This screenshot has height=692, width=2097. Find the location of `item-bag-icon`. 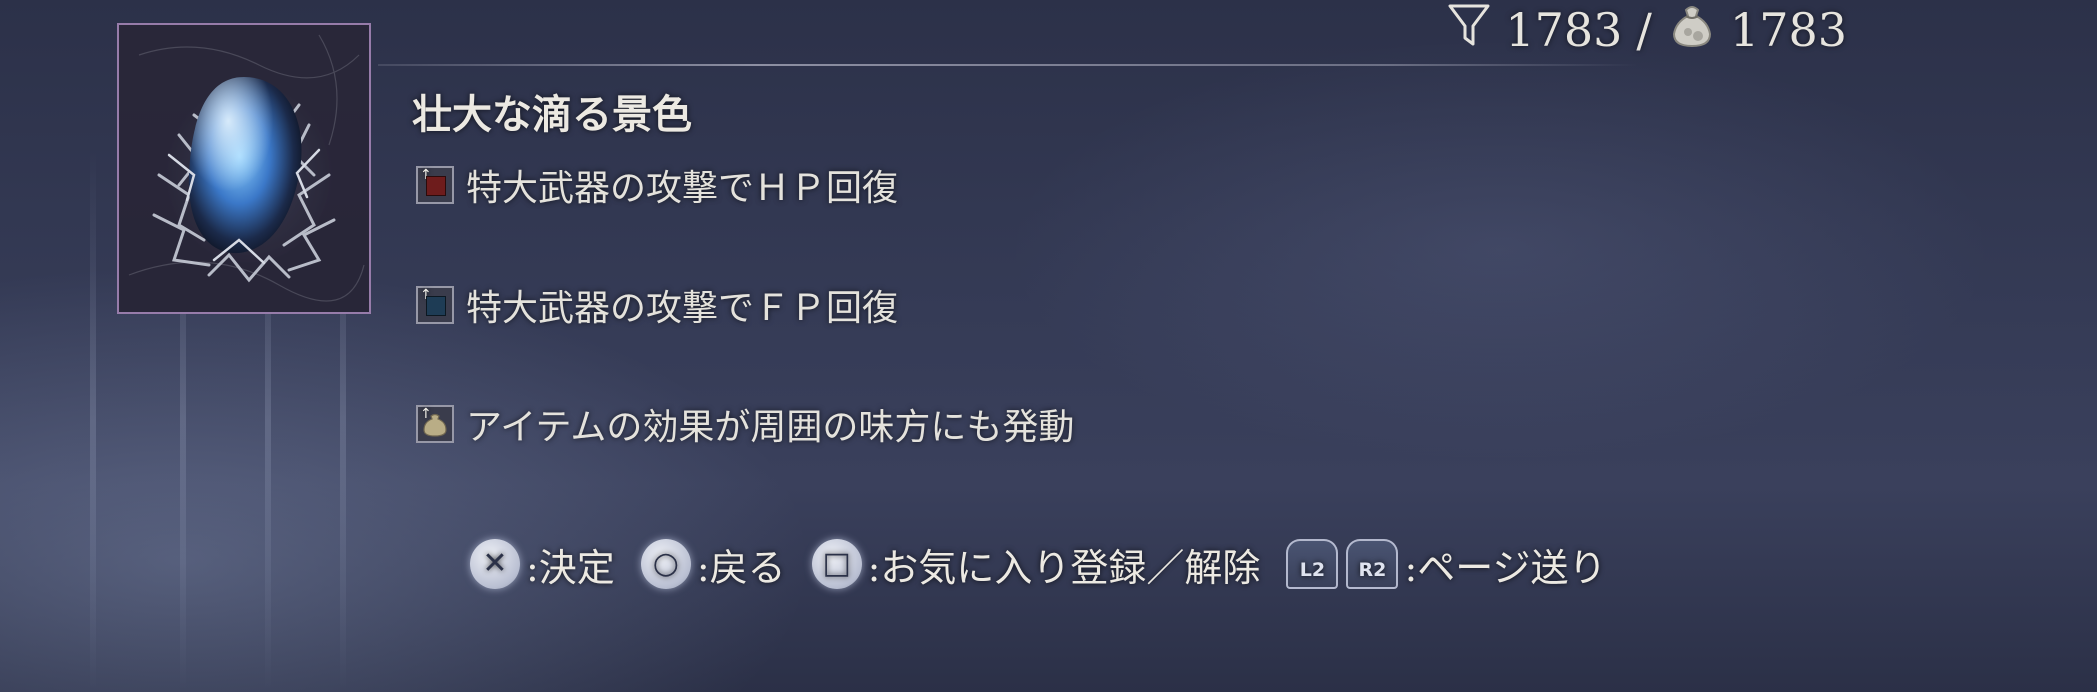

item-bag-icon is located at coordinates (1692, 30).